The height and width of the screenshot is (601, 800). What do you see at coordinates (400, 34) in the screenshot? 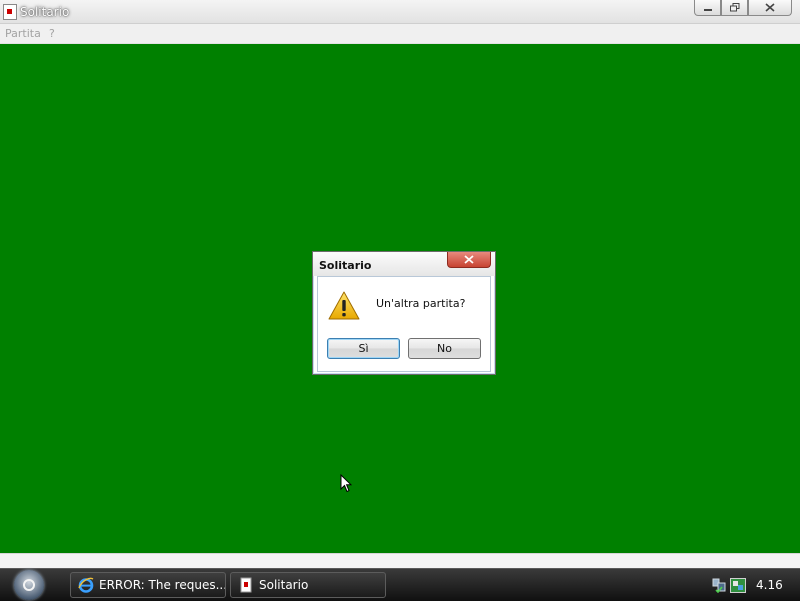
I see `menu-bar: Partita ?` at bounding box center [400, 34].